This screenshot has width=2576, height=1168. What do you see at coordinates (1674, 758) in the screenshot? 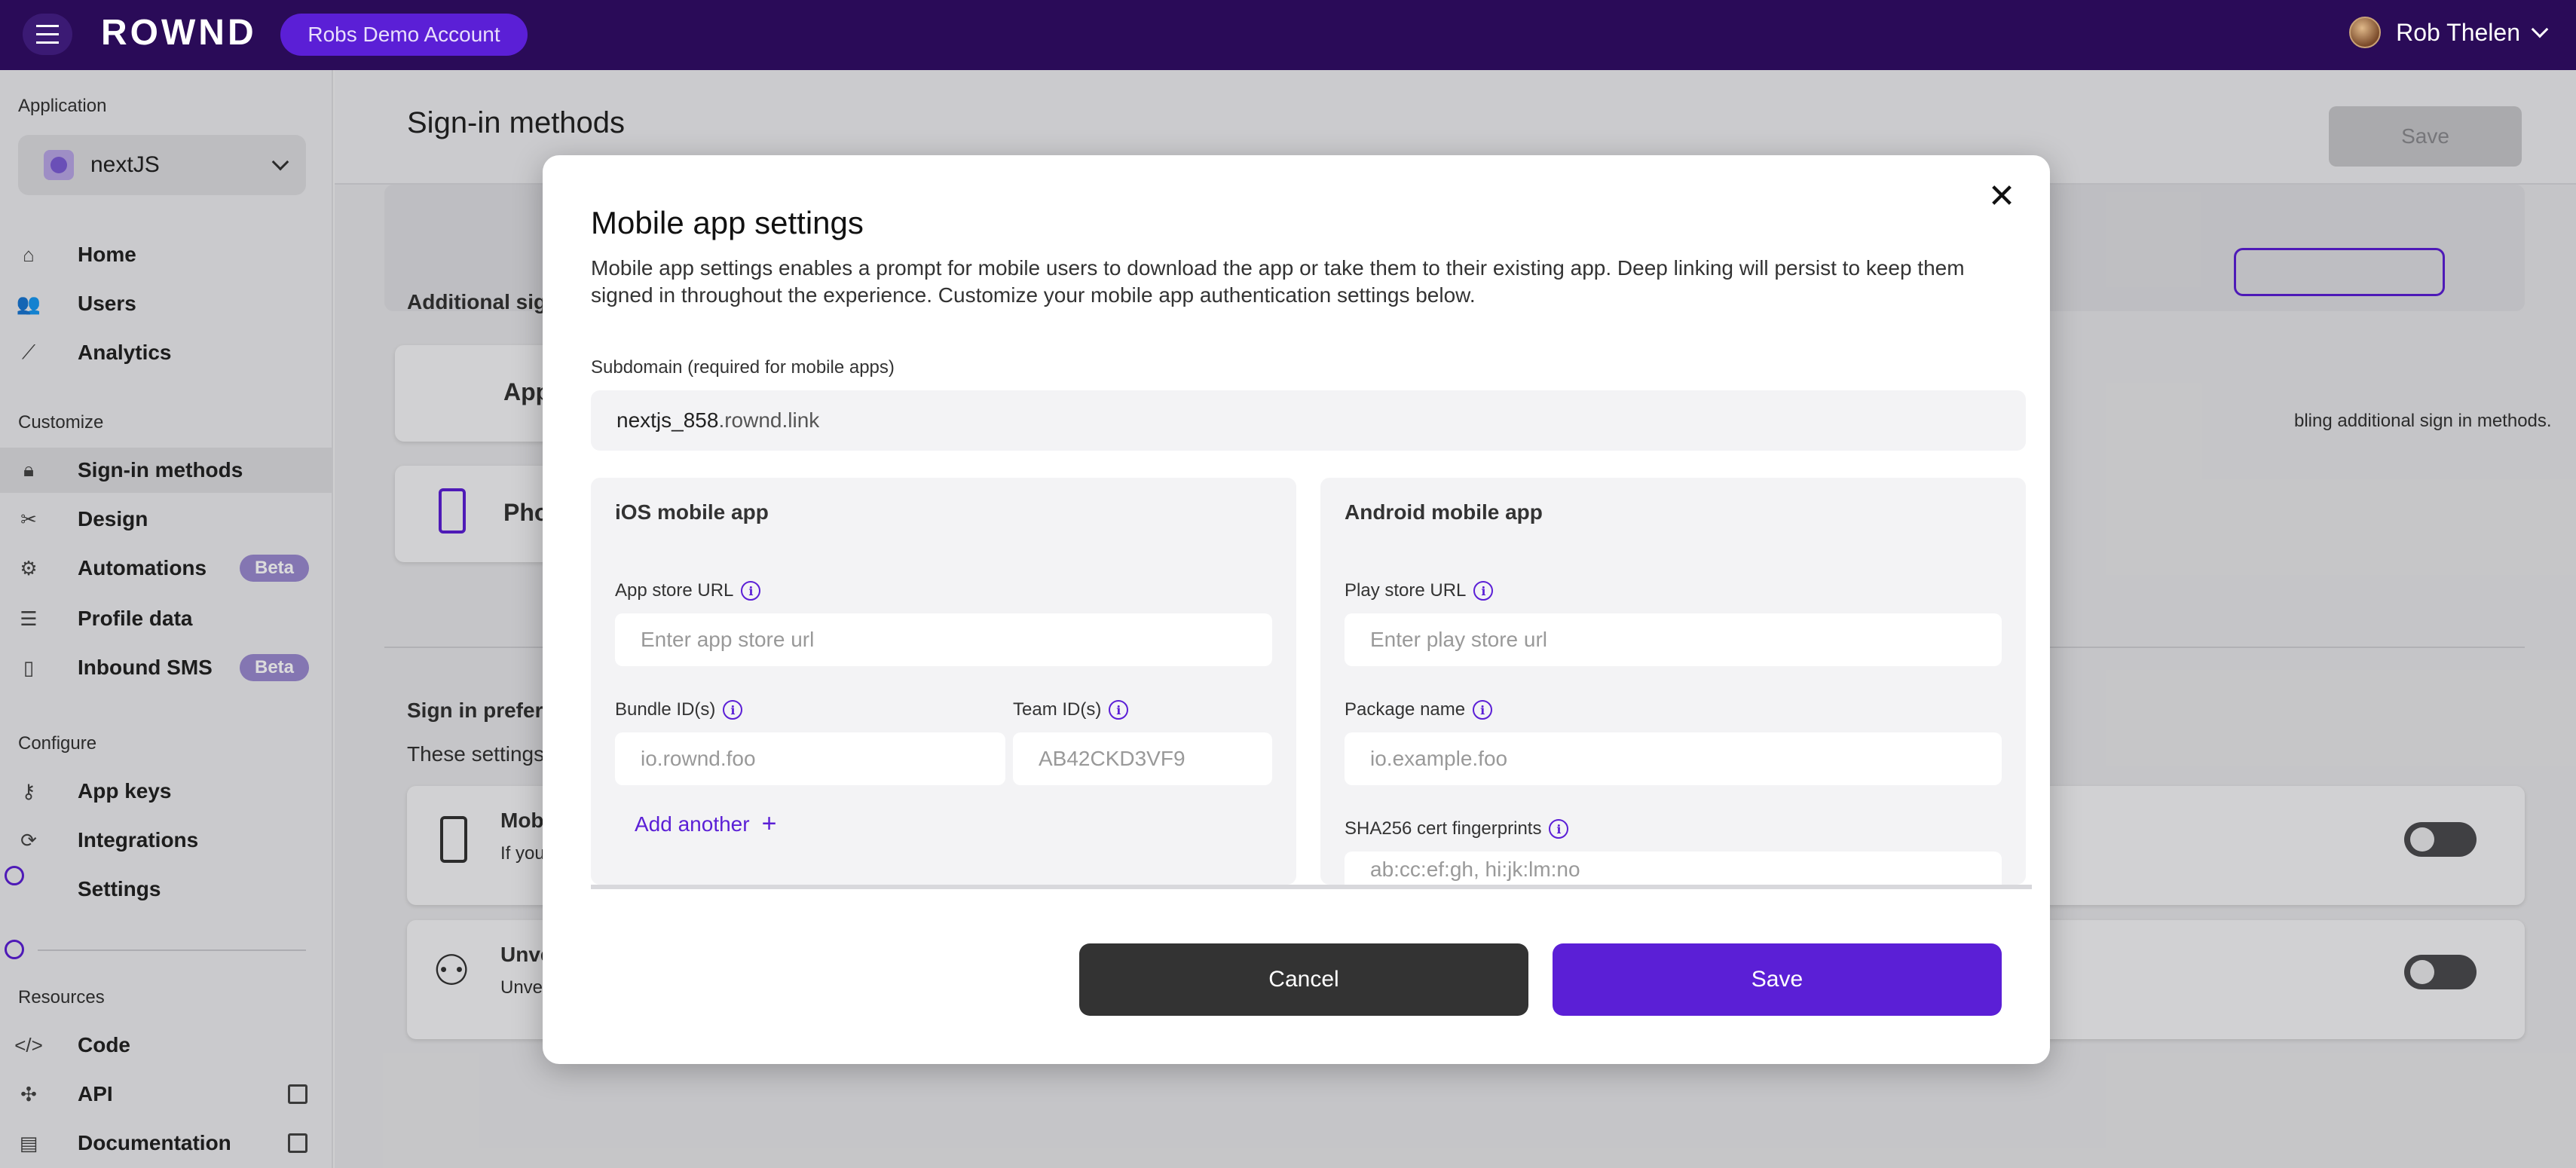
I see `package-name-input: io.example.foo` at bounding box center [1674, 758].